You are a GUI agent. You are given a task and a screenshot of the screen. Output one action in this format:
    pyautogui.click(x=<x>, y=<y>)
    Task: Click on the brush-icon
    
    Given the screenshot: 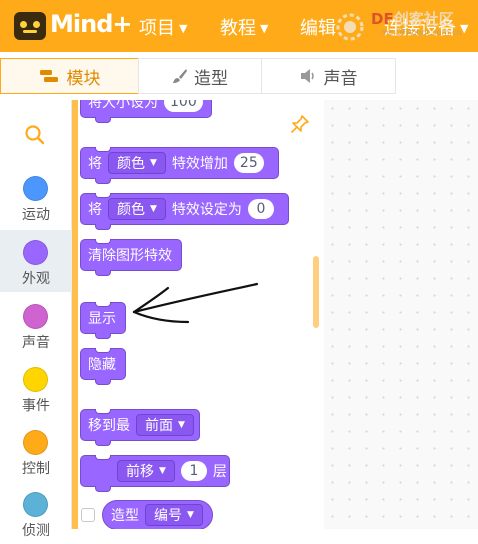 What is the action you would take?
    pyautogui.click(x=180, y=76)
    